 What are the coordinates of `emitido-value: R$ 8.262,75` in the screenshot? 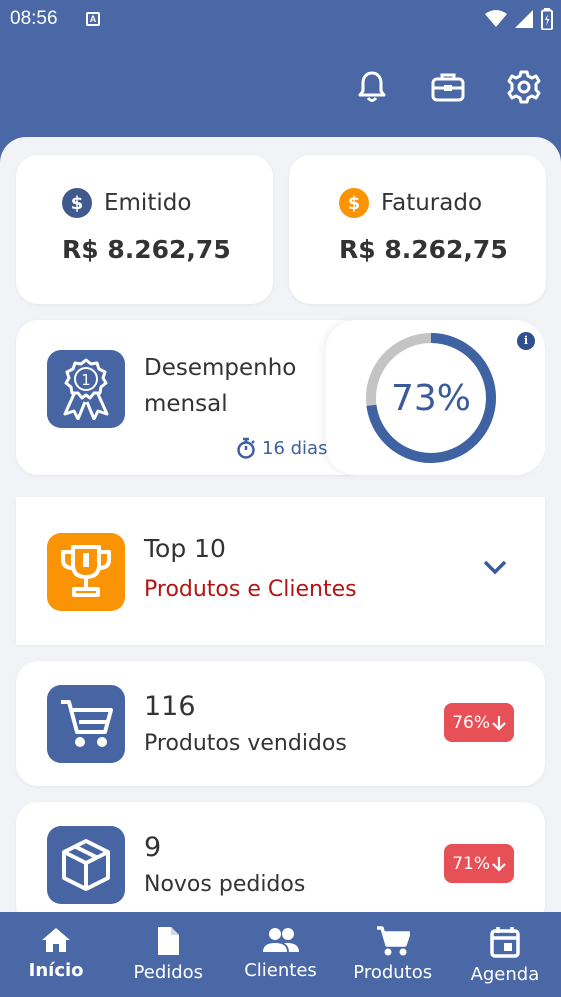 It's located at (146, 249).